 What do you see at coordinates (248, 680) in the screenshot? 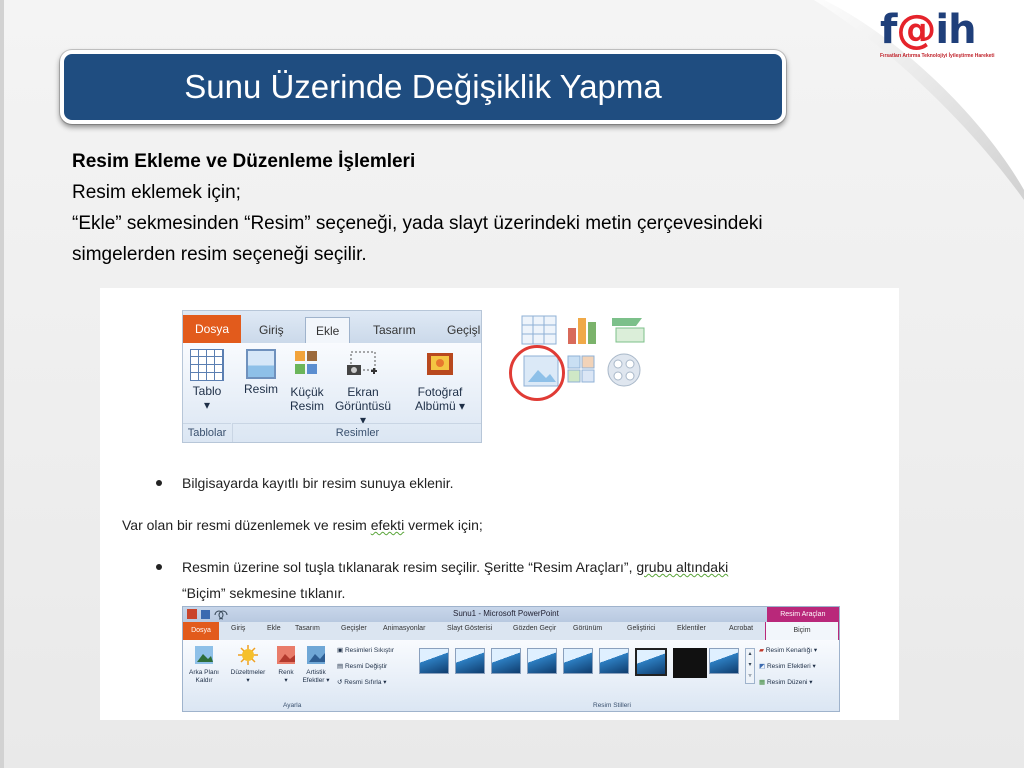
I see `corrections-arrow: ▾` at bounding box center [248, 680].